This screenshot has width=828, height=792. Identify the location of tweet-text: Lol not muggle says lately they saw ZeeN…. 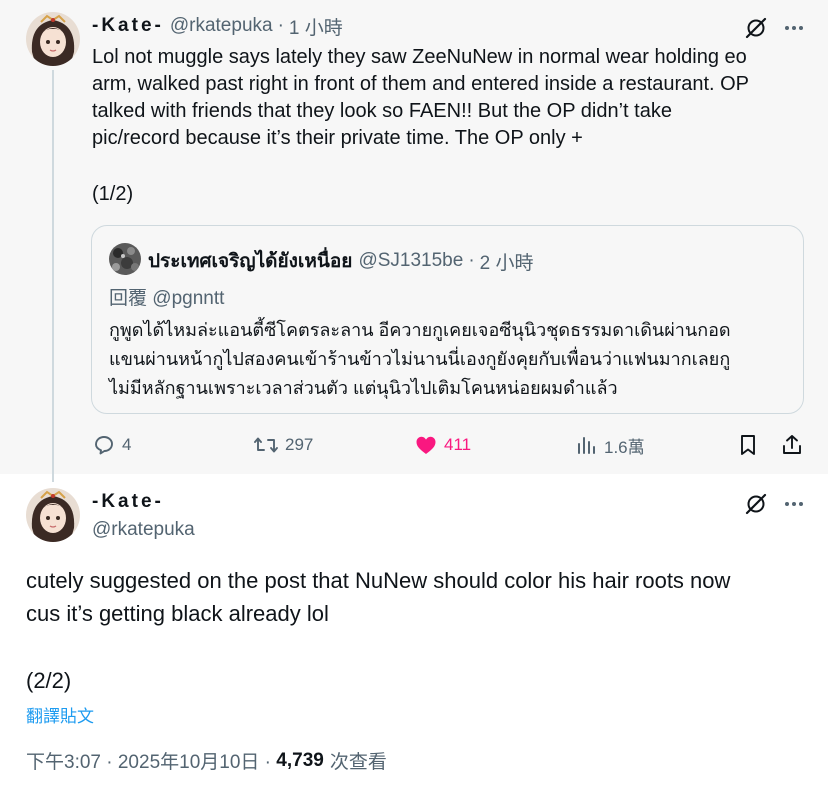
(448, 98).